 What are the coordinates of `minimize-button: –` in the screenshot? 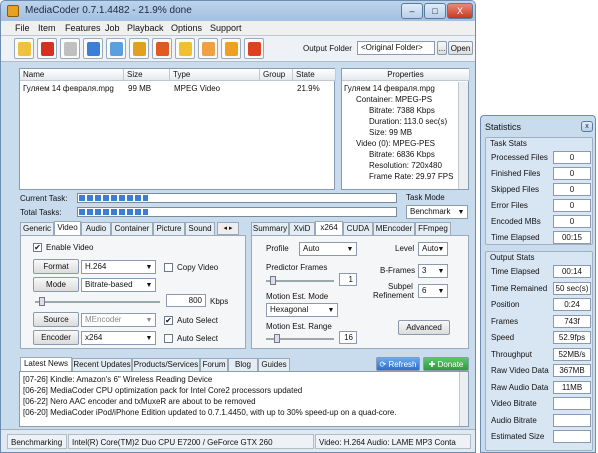 It's located at (412, 11).